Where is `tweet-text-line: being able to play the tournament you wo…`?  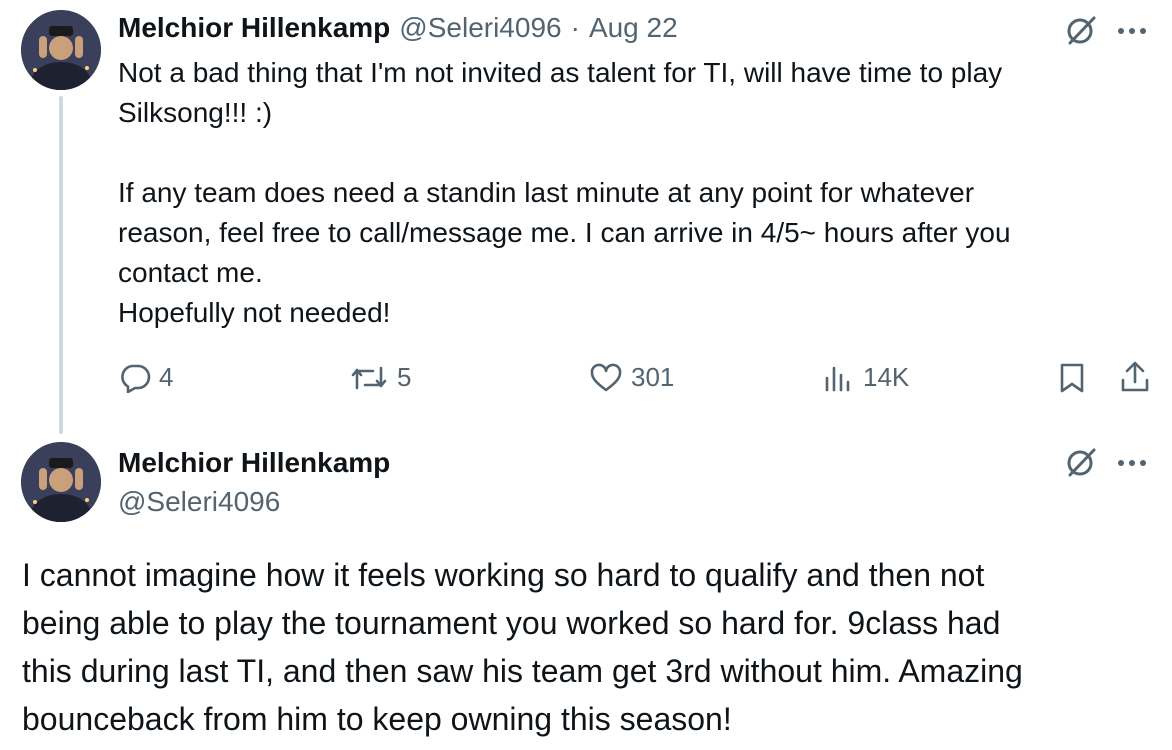 tweet-text-line: being able to play the tournament you wo… is located at coordinates (511, 623).